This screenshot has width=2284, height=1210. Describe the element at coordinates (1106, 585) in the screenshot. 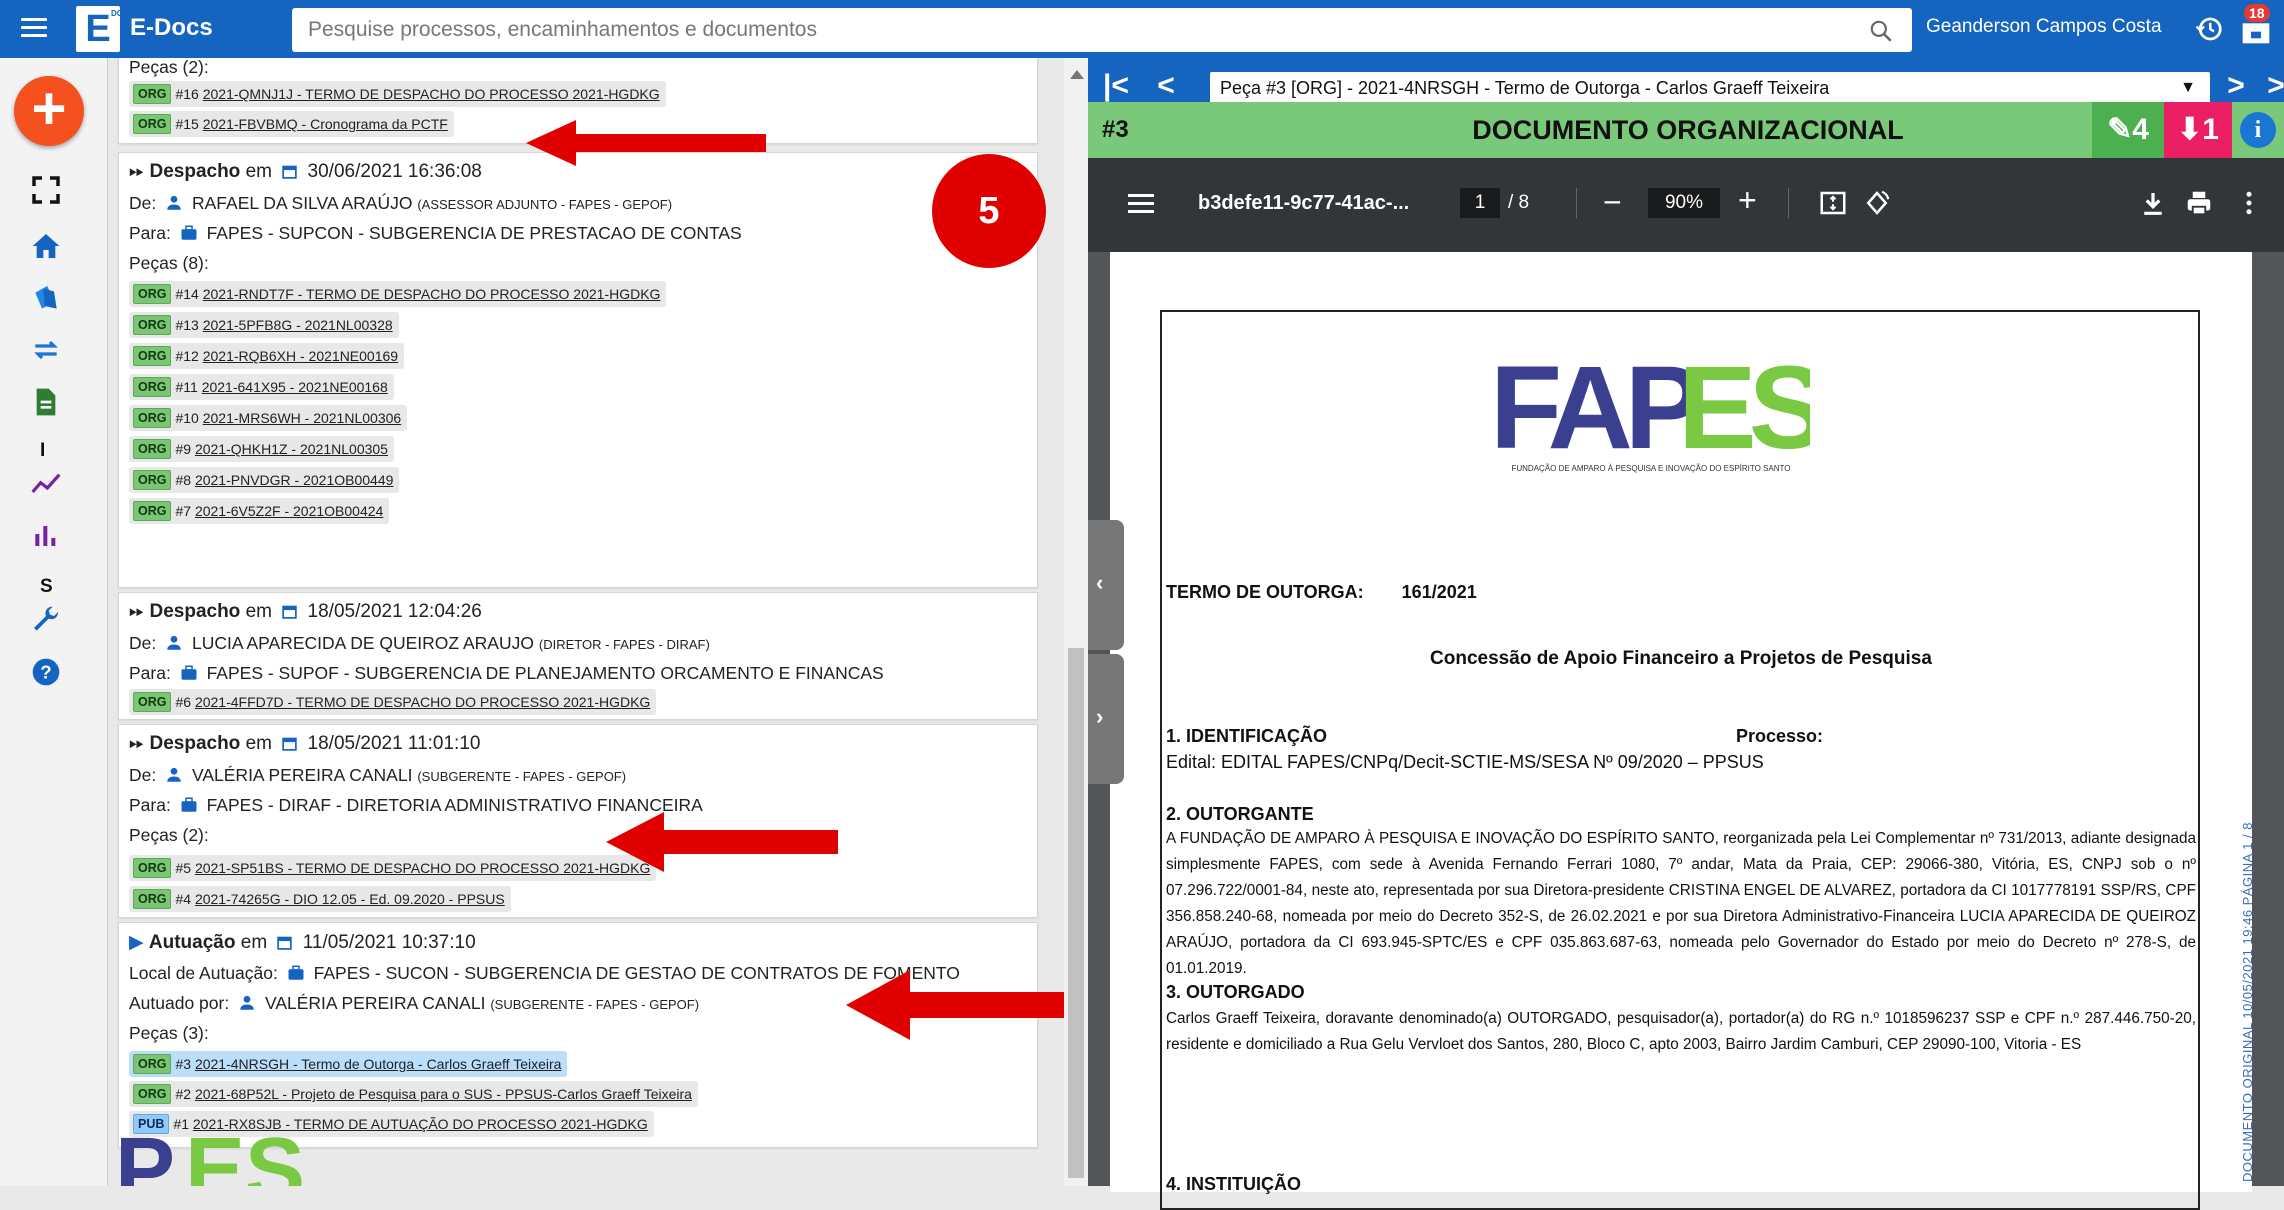

I see `collapse-left-tab: ‹` at that location.